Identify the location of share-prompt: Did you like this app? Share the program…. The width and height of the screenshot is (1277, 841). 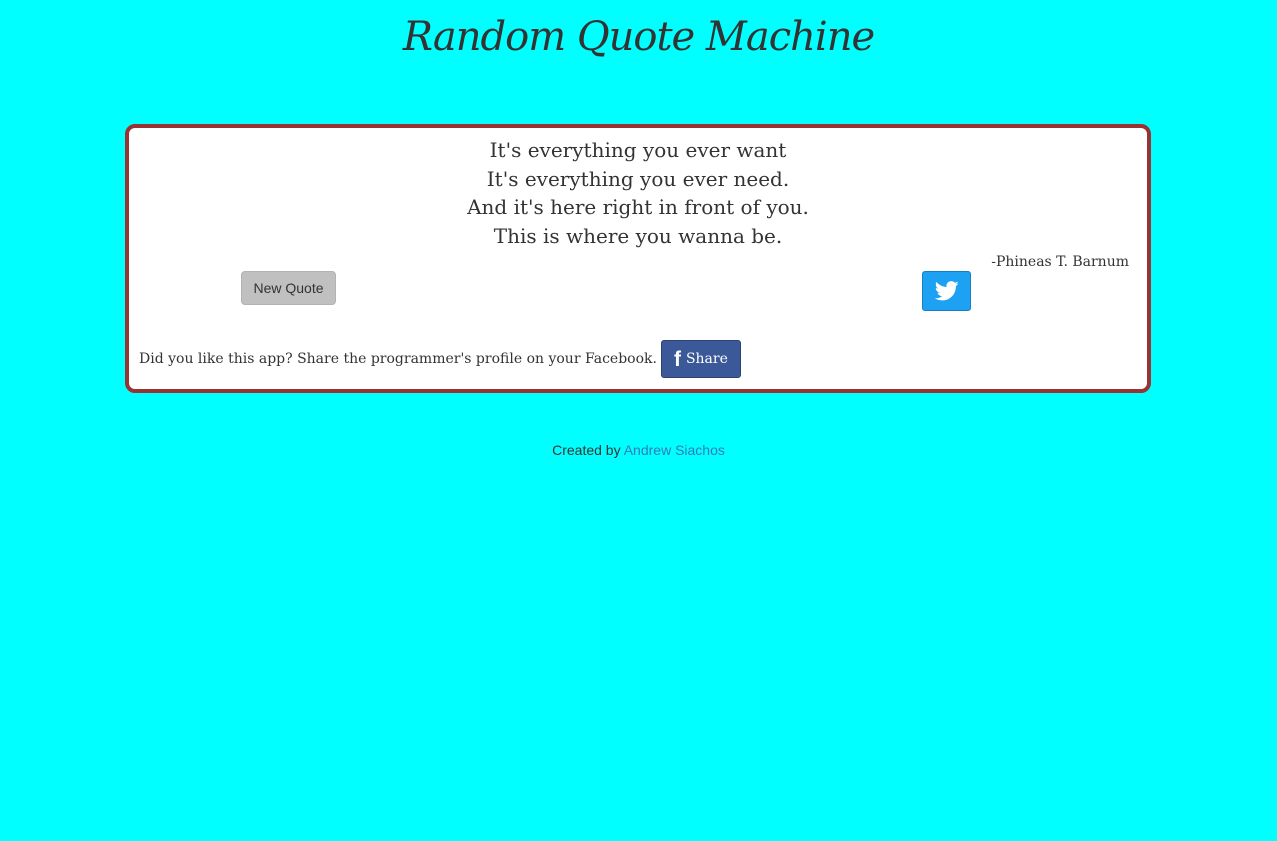
(398, 359).